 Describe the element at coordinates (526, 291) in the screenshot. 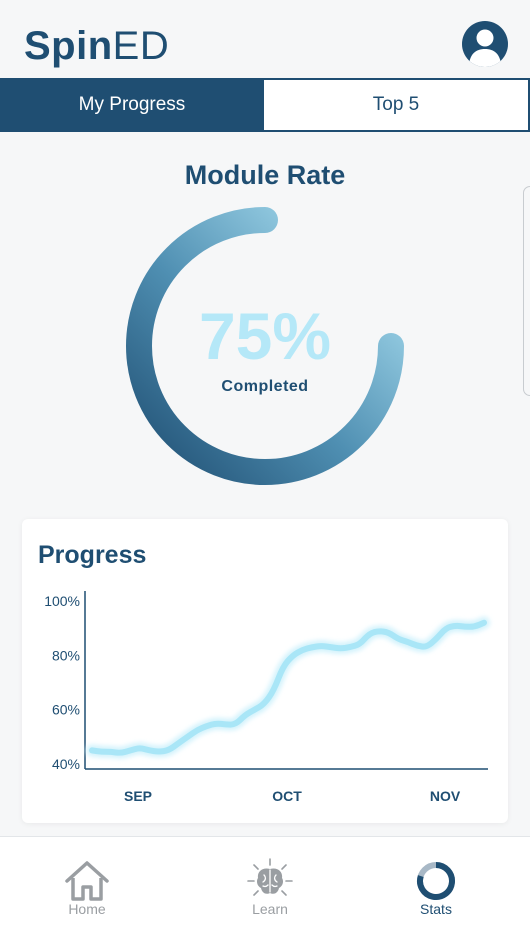

I see `side-drawer-handle` at that location.